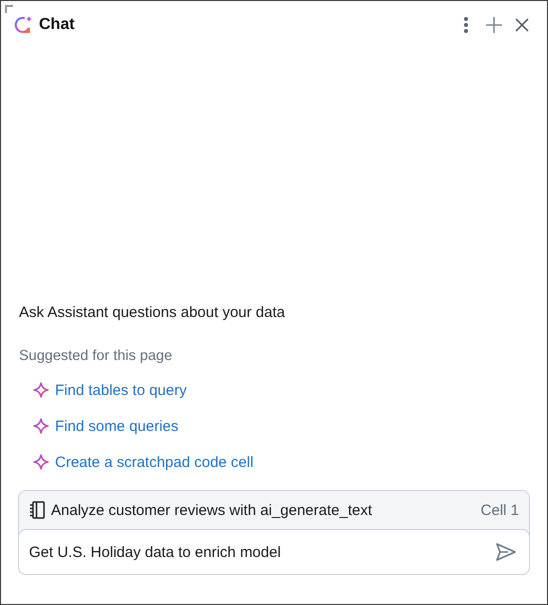 The width and height of the screenshot is (548, 605). Describe the element at coordinates (105, 426) in the screenshot. I see `suggestion-link: Find some queries` at that location.